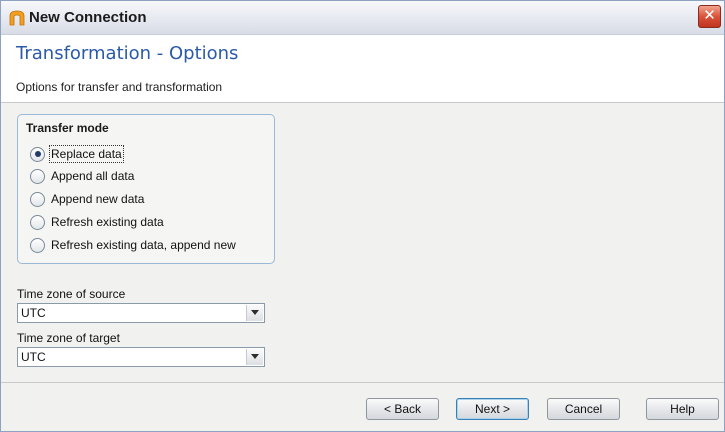 The height and width of the screenshot is (432, 725). What do you see at coordinates (88, 17) in the screenshot?
I see `window-title: New Connection` at bounding box center [88, 17].